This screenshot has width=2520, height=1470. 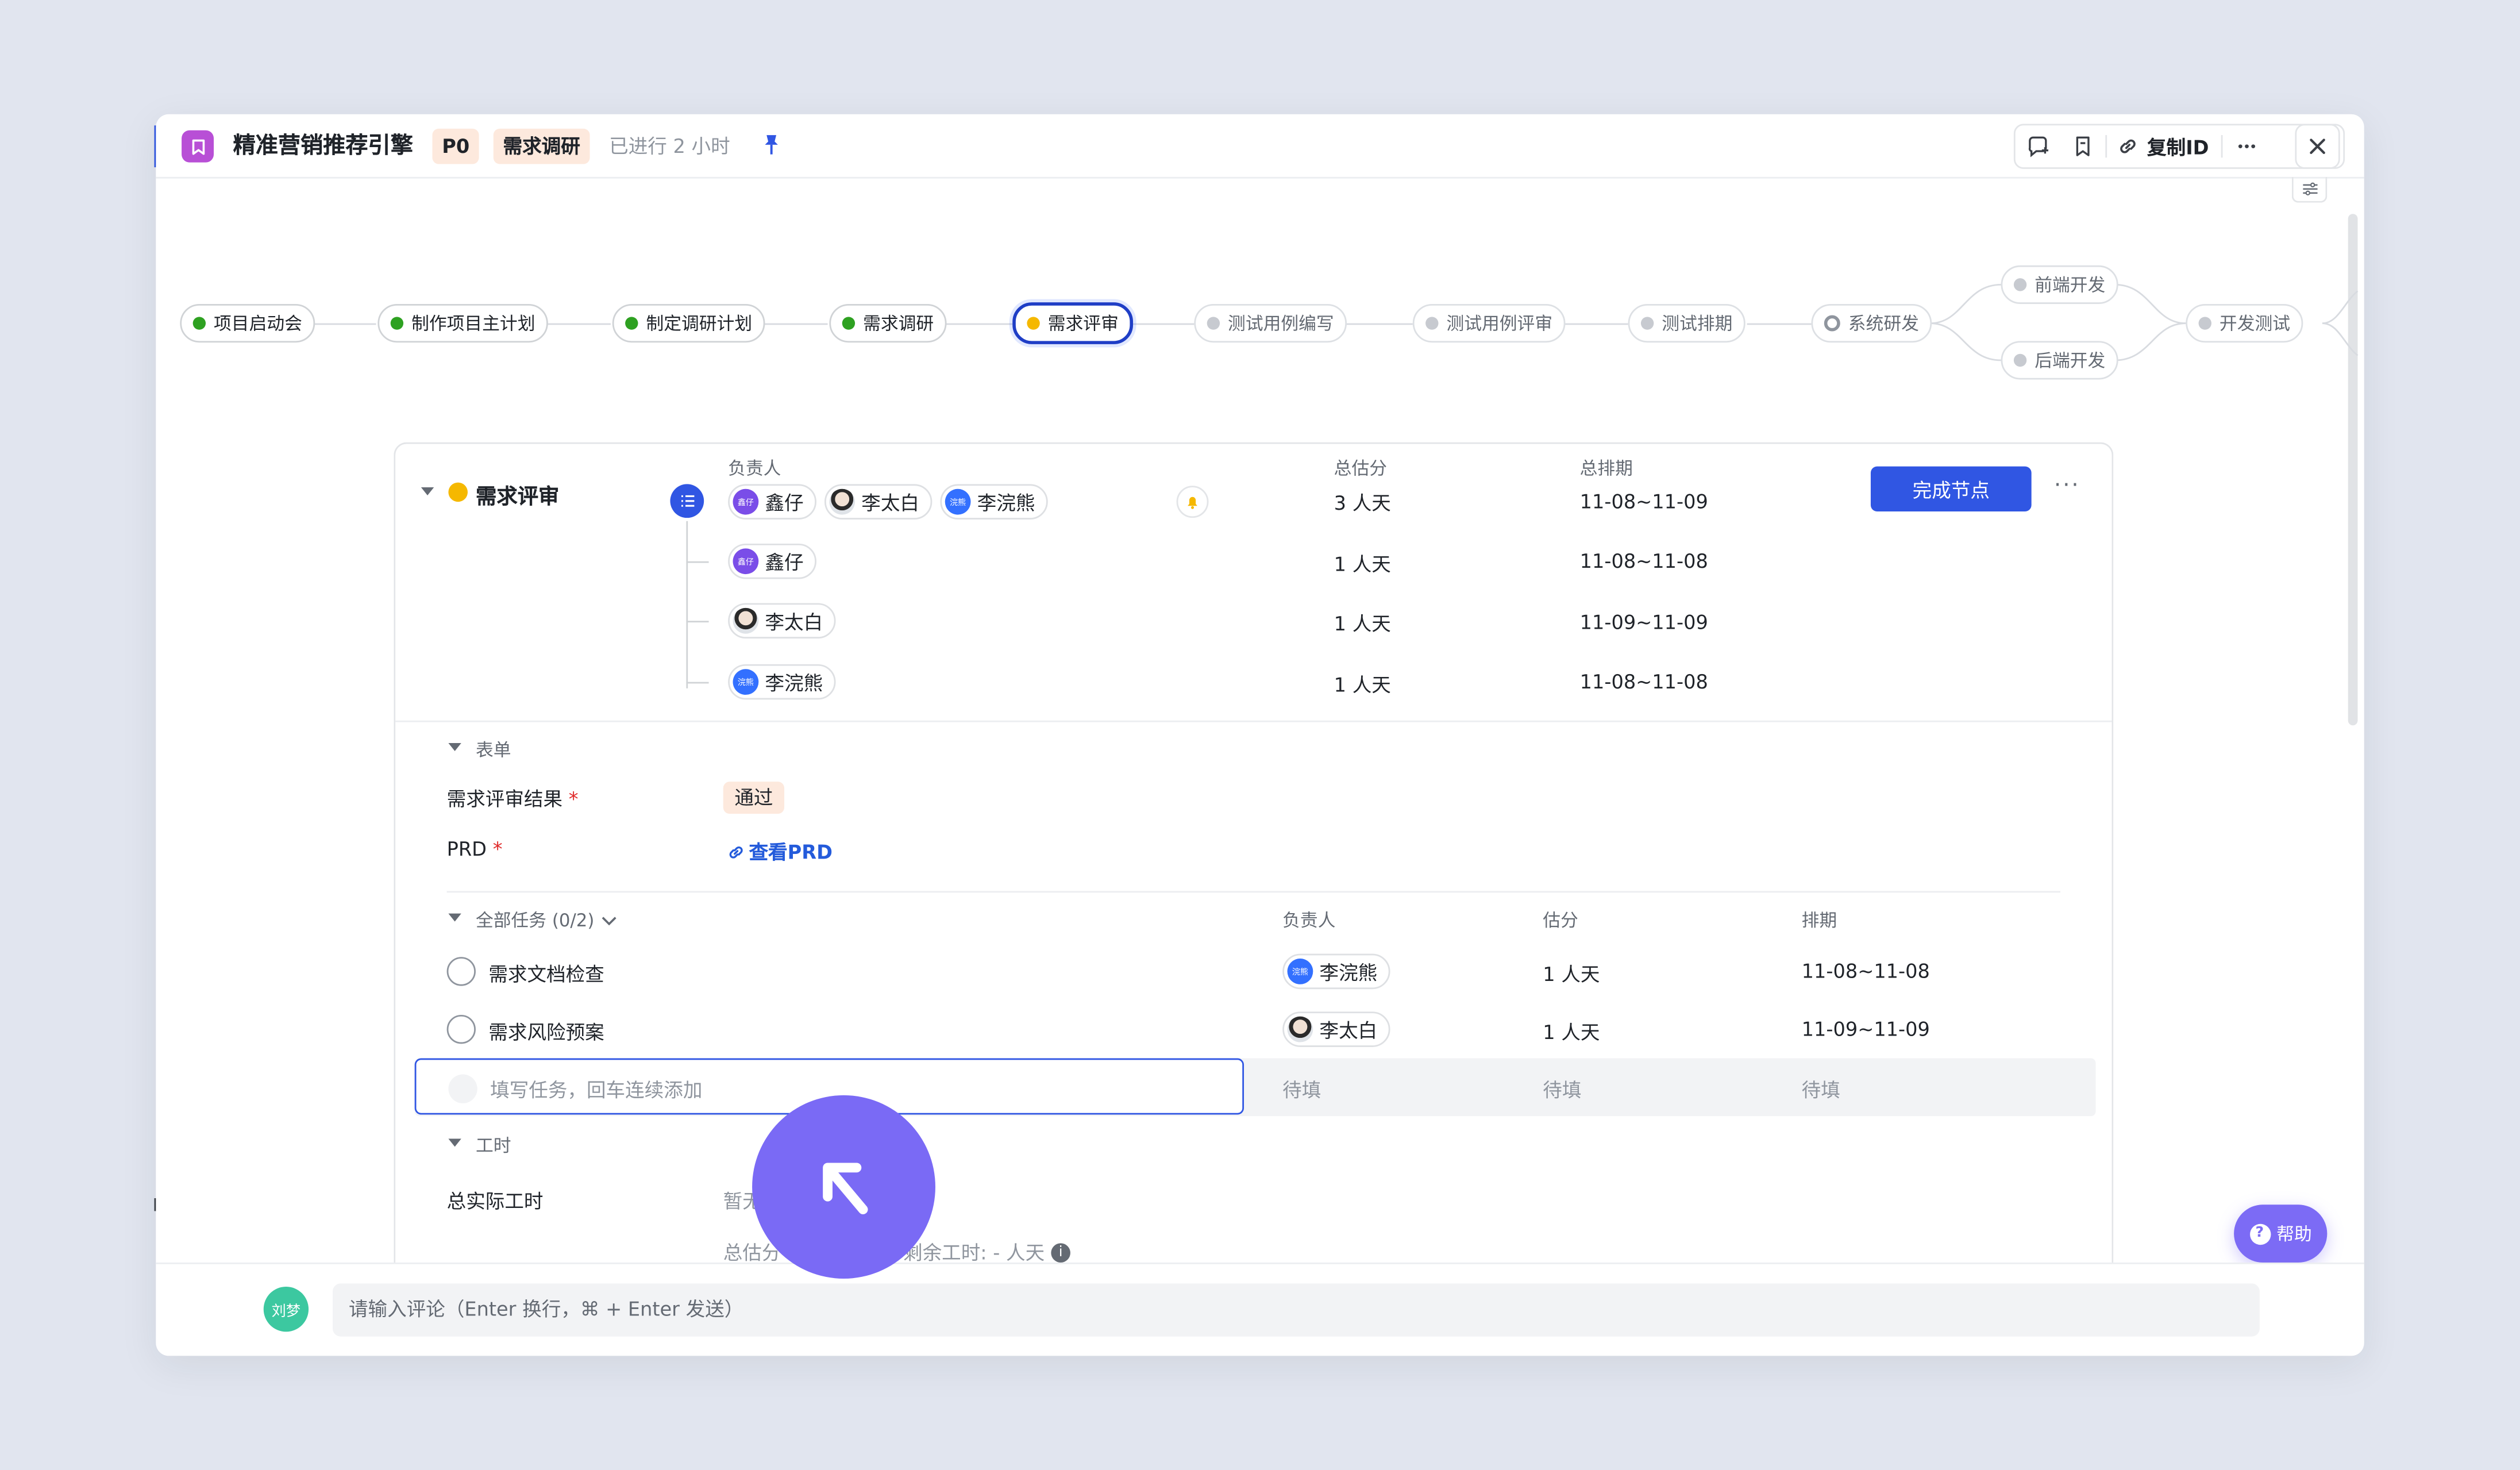 What do you see at coordinates (2309, 189) in the screenshot?
I see `view-settings-button` at bounding box center [2309, 189].